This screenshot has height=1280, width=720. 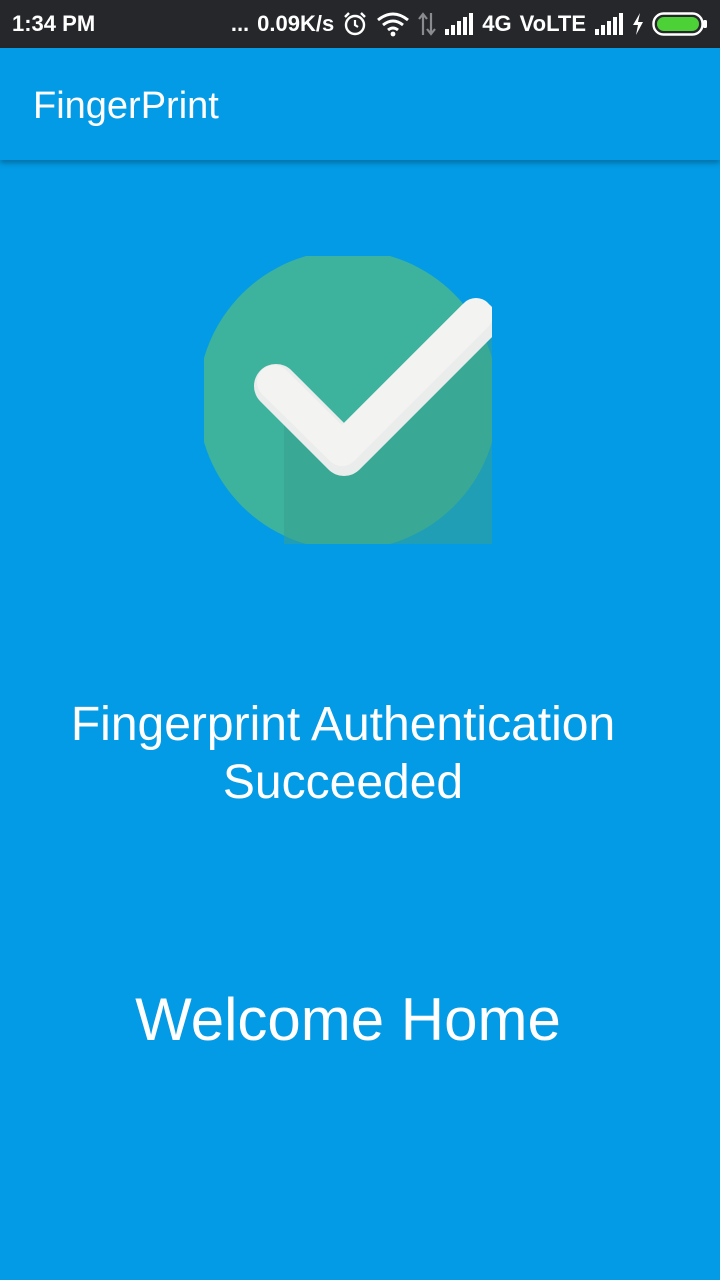 I want to click on data-arrows-icon, so click(x=427, y=24).